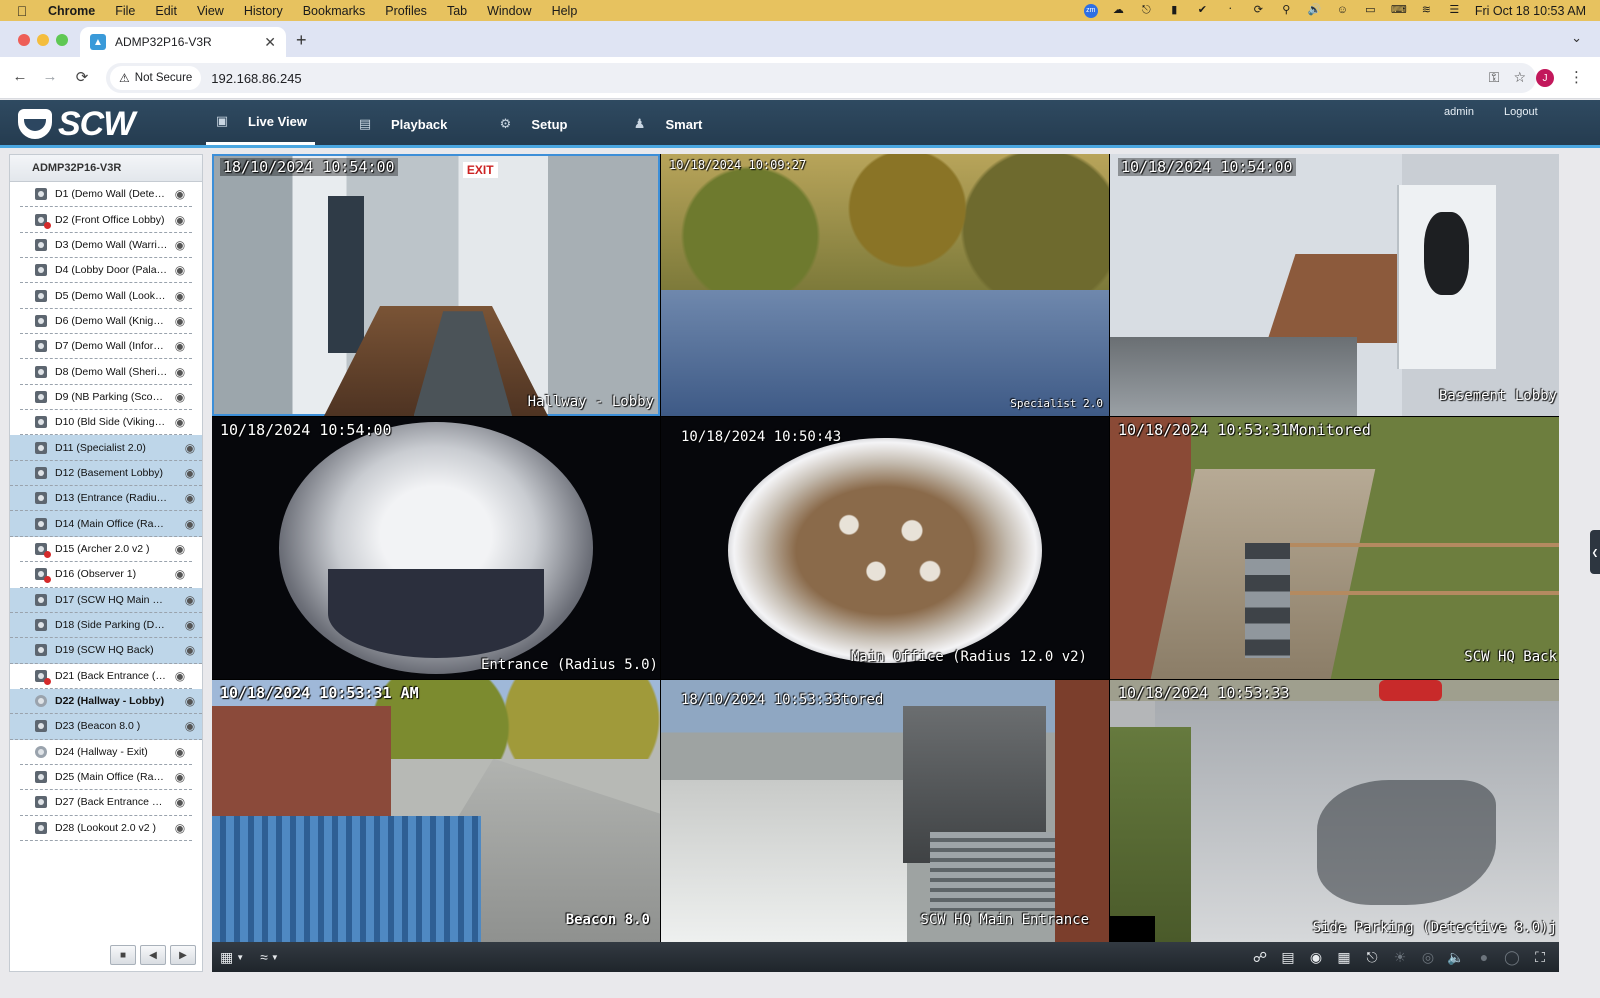 The image size is (1600, 998). I want to click on close-tab-icon: ✕, so click(270, 42).